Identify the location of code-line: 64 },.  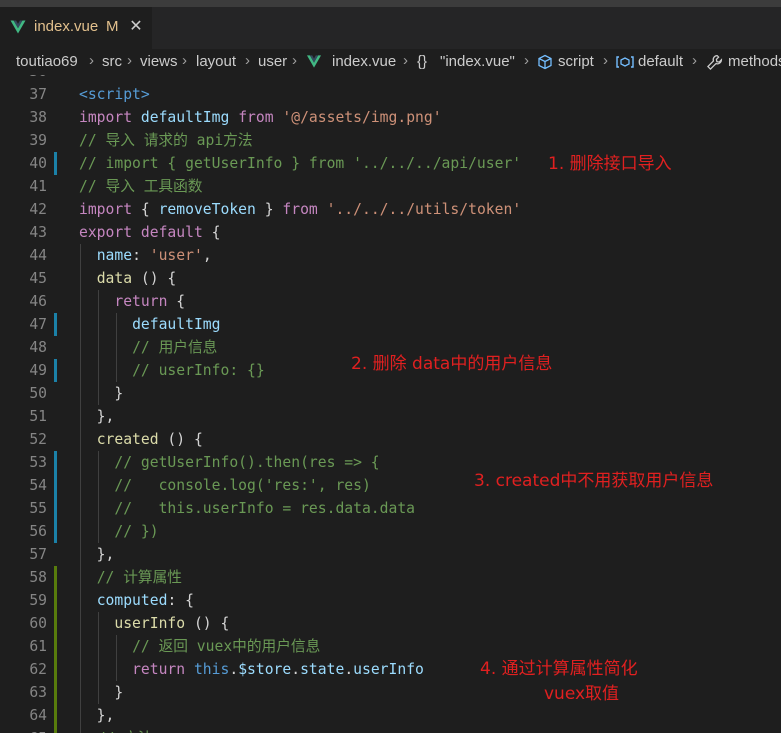
(390, 715).